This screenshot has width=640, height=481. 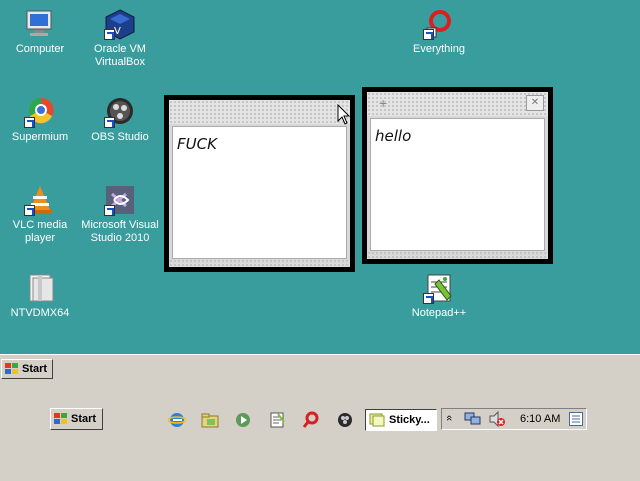 What do you see at coordinates (40, 49) in the screenshot?
I see `desktop-icon-label: Computer` at bounding box center [40, 49].